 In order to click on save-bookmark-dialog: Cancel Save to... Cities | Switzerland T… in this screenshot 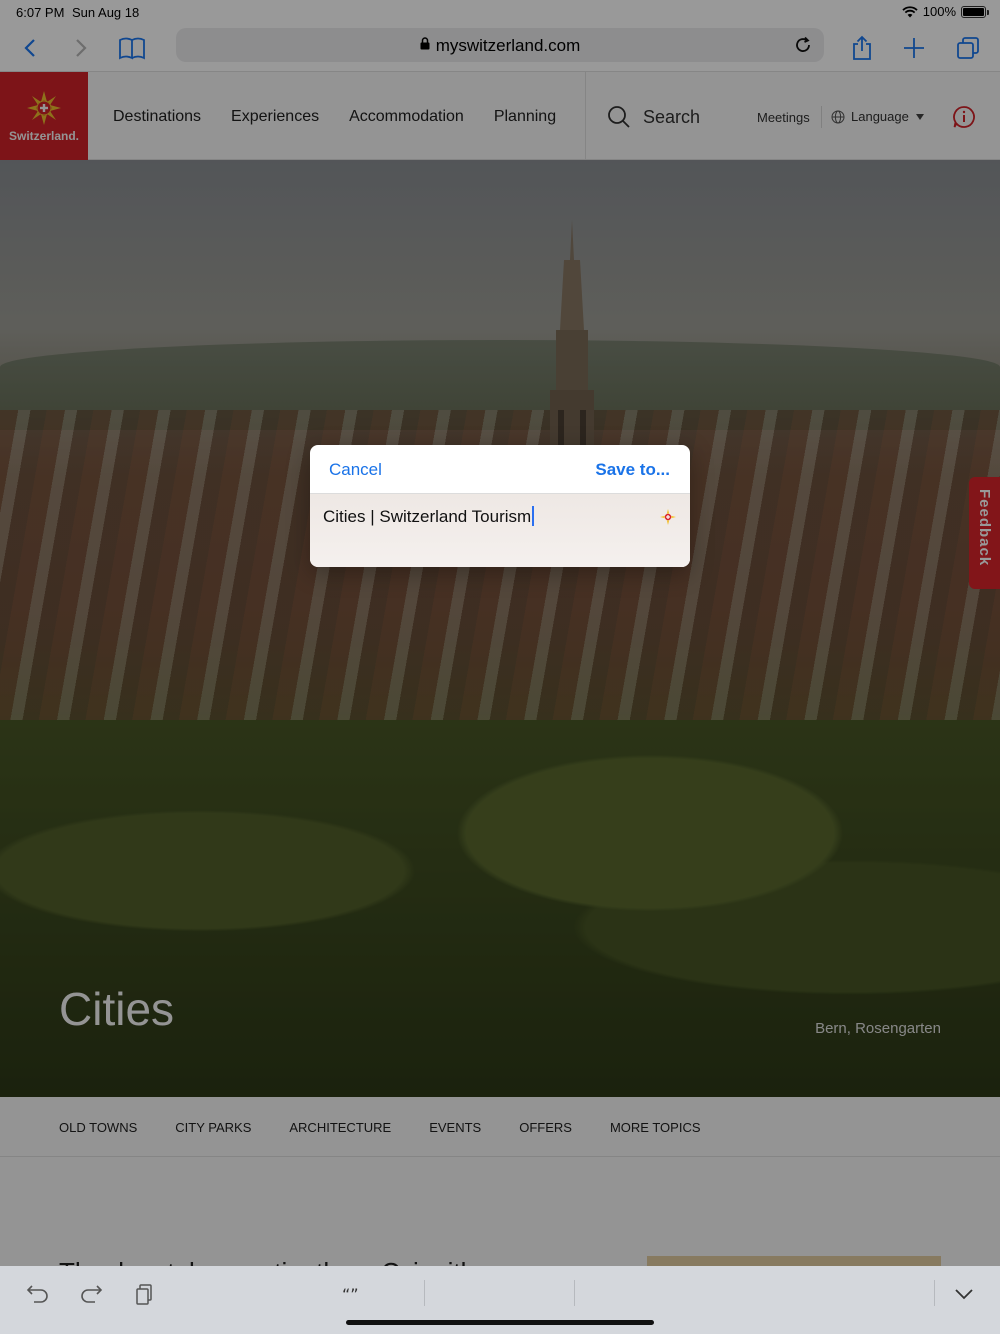, I will do `click(500, 506)`.